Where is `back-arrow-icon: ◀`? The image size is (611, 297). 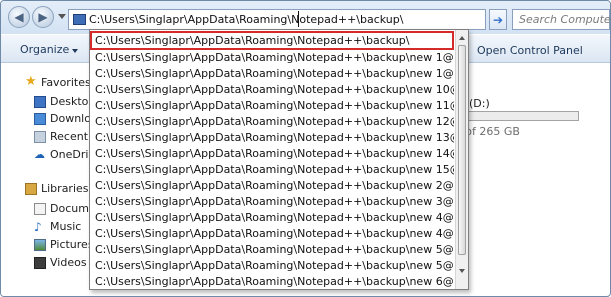
back-arrow-icon: ◀ is located at coordinates (19, 17).